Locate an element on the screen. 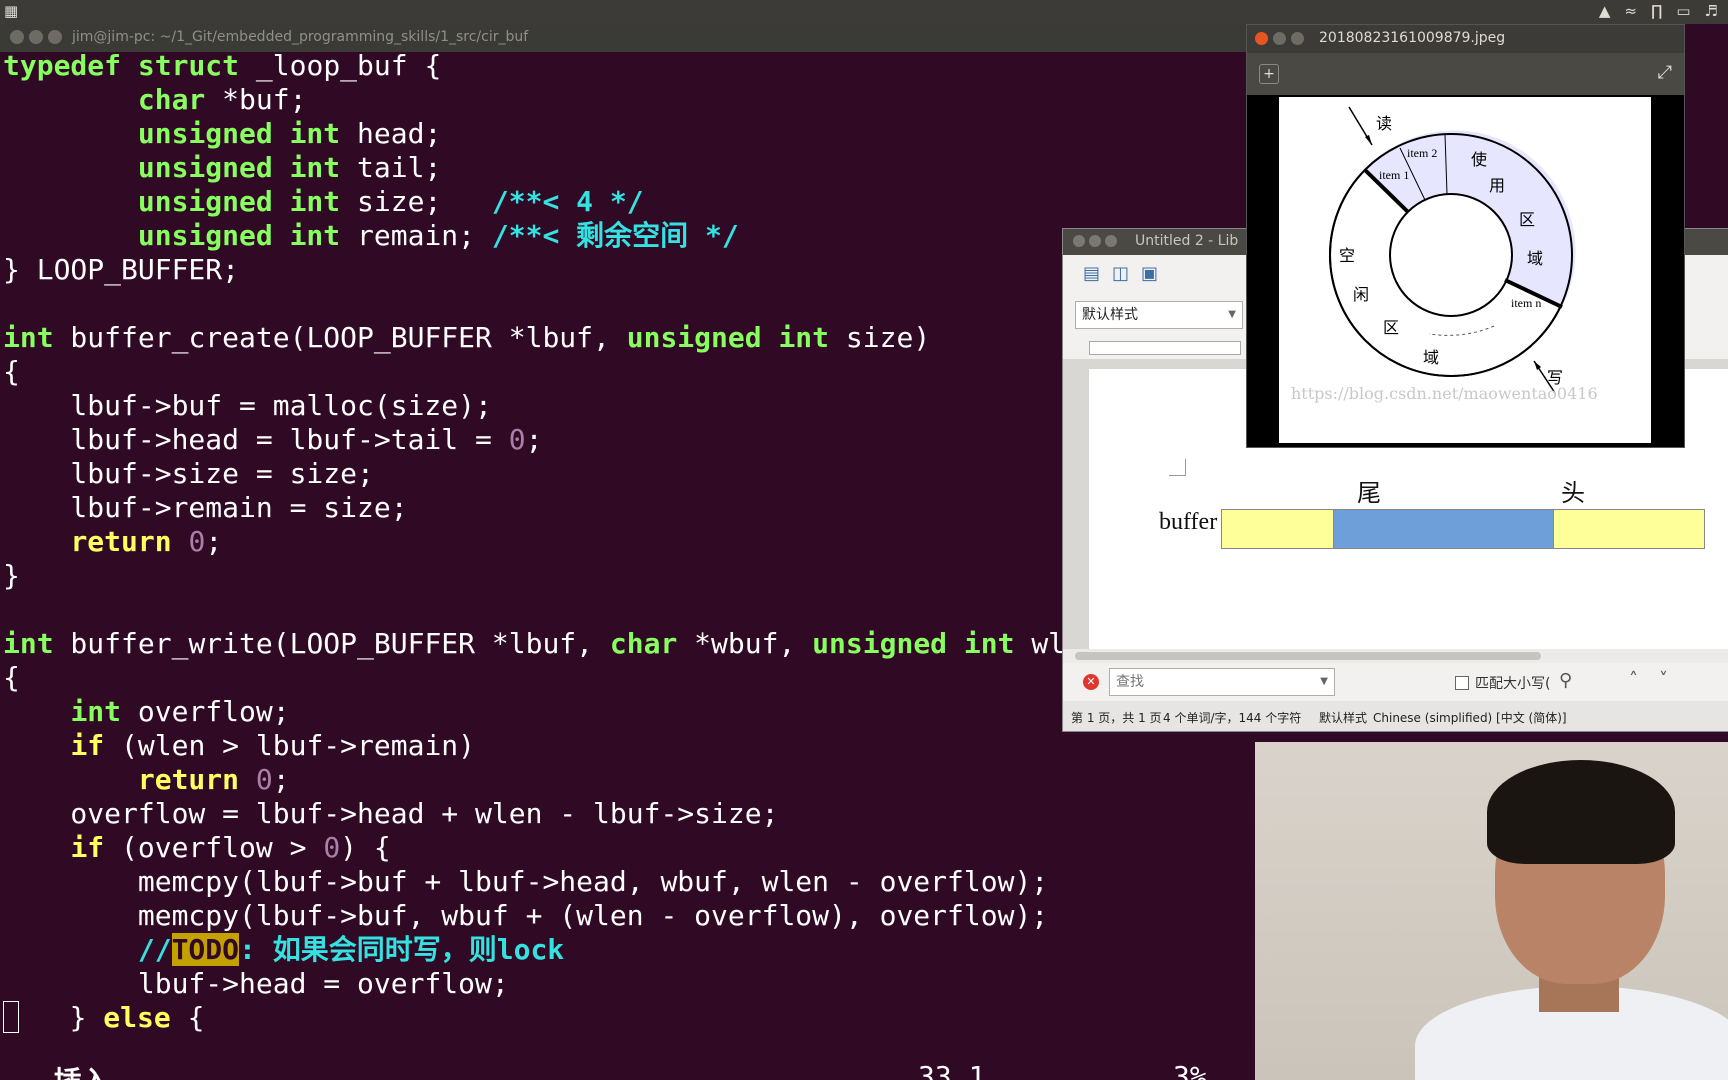 The width and height of the screenshot is (1728, 1080). fullscreen-icon: ⤢ is located at coordinates (1665, 72).